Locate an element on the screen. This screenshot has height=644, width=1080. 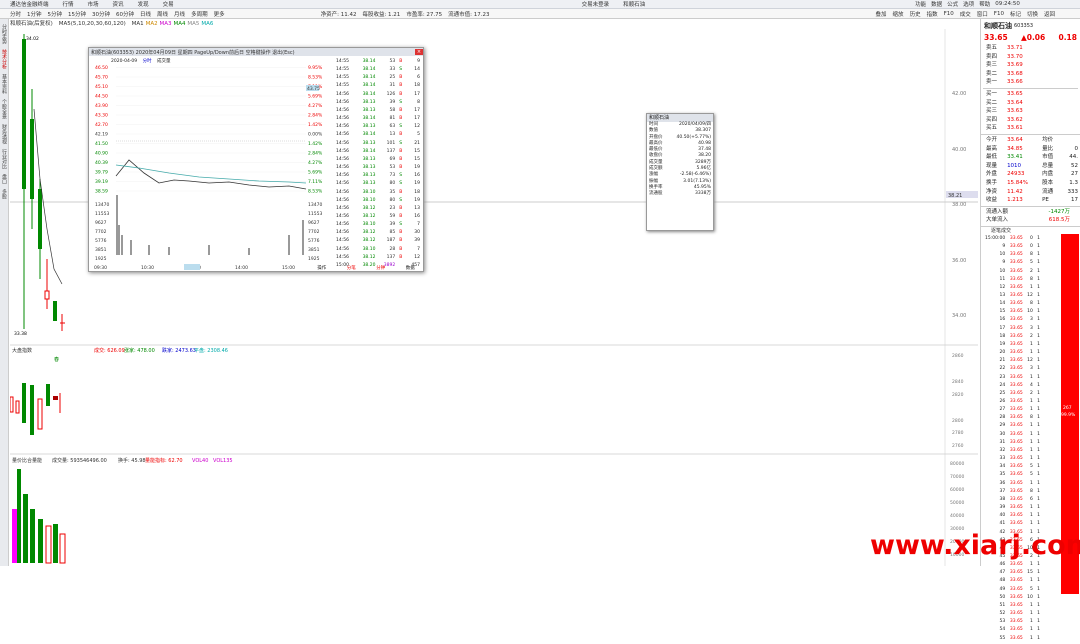
tool-f10: F10 is located at coordinates (949, 14).